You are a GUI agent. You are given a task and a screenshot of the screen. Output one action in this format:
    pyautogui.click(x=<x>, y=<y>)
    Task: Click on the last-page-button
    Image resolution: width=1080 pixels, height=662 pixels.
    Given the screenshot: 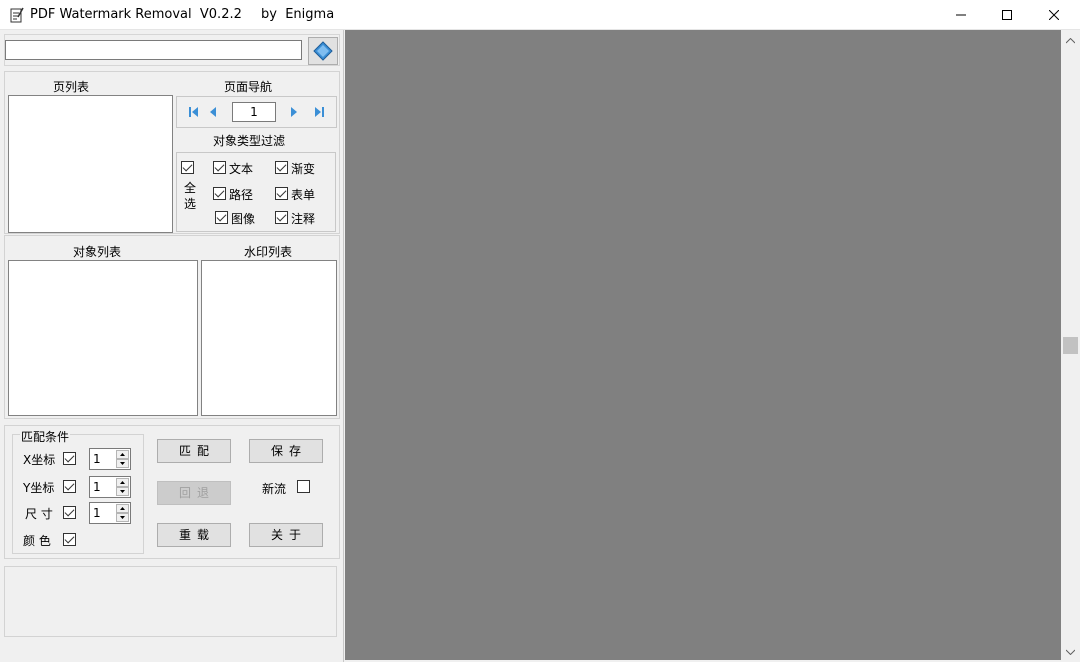 What is the action you would take?
    pyautogui.click(x=319, y=112)
    